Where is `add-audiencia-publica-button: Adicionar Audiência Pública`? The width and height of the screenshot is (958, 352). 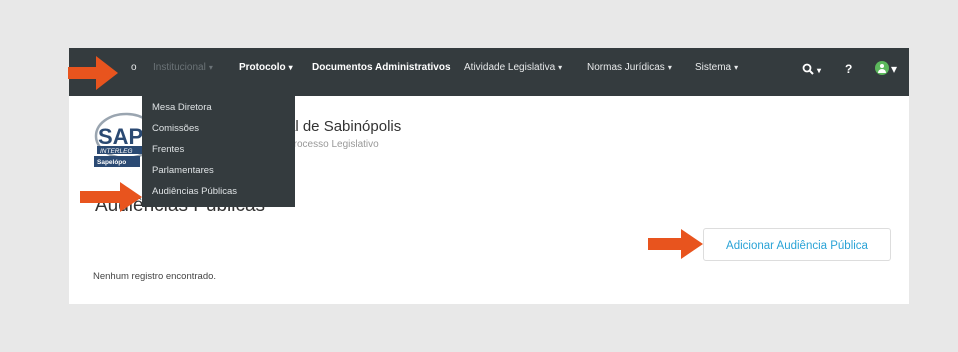
add-audiencia-publica-button: Adicionar Audiência Pública is located at coordinates (797, 244).